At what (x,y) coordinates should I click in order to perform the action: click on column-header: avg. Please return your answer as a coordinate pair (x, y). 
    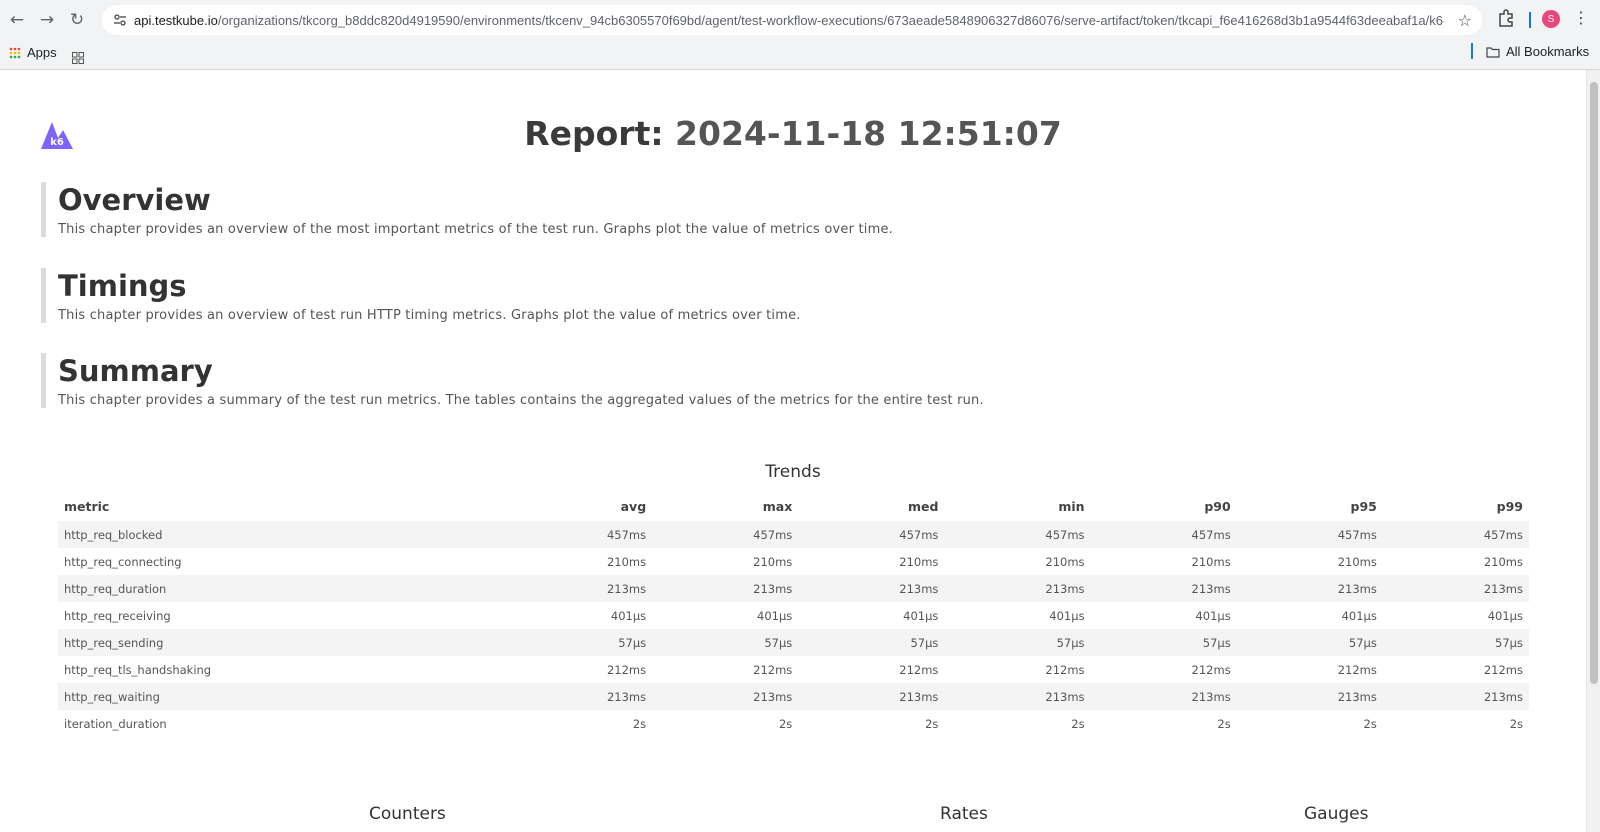
    Looking at the image, I should click on (633, 506).